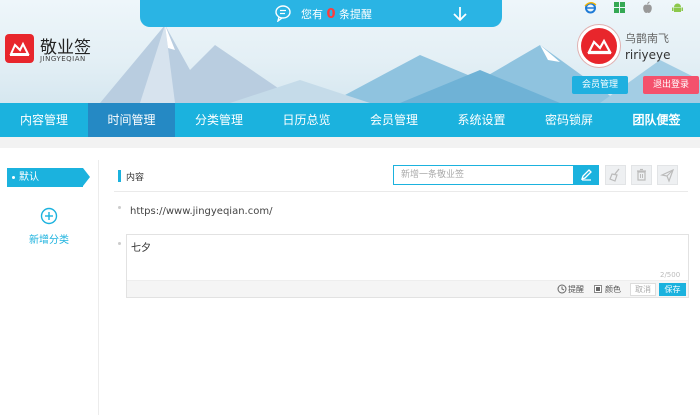  What do you see at coordinates (671, 85) in the screenshot?
I see `logout-button: 退出登录` at bounding box center [671, 85].